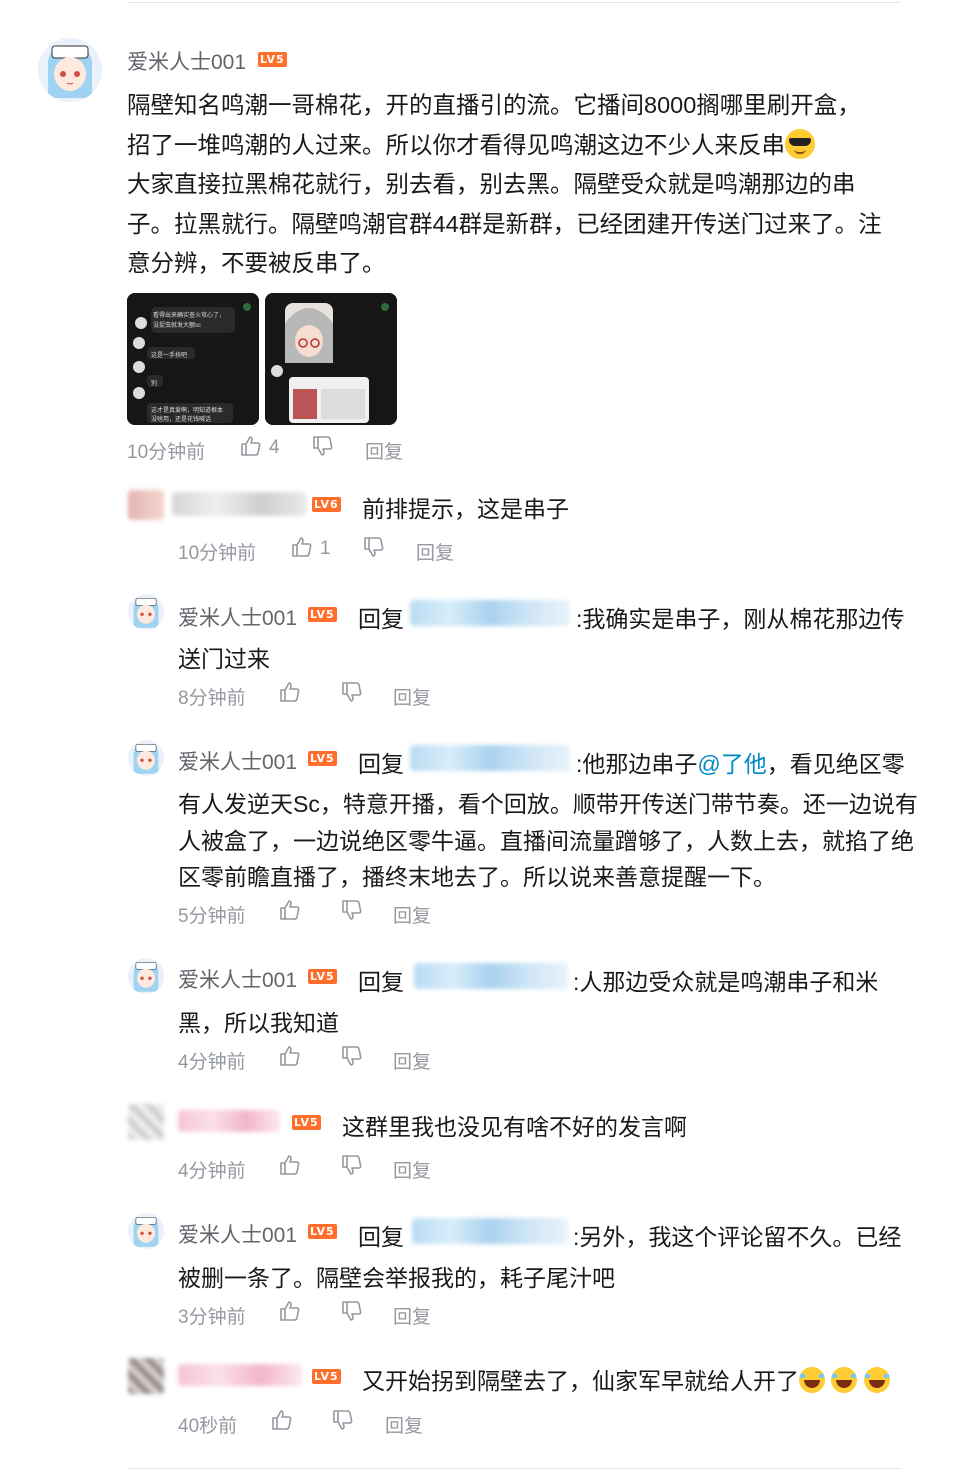 The height and width of the screenshot is (1473, 956). Describe the element at coordinates (491, 184) in the screenshot. I see `comment-line: 大家直接拉黑棉花就行，别去看，别去黑。隔壁受众就是鸣潮那边的串` at that location.